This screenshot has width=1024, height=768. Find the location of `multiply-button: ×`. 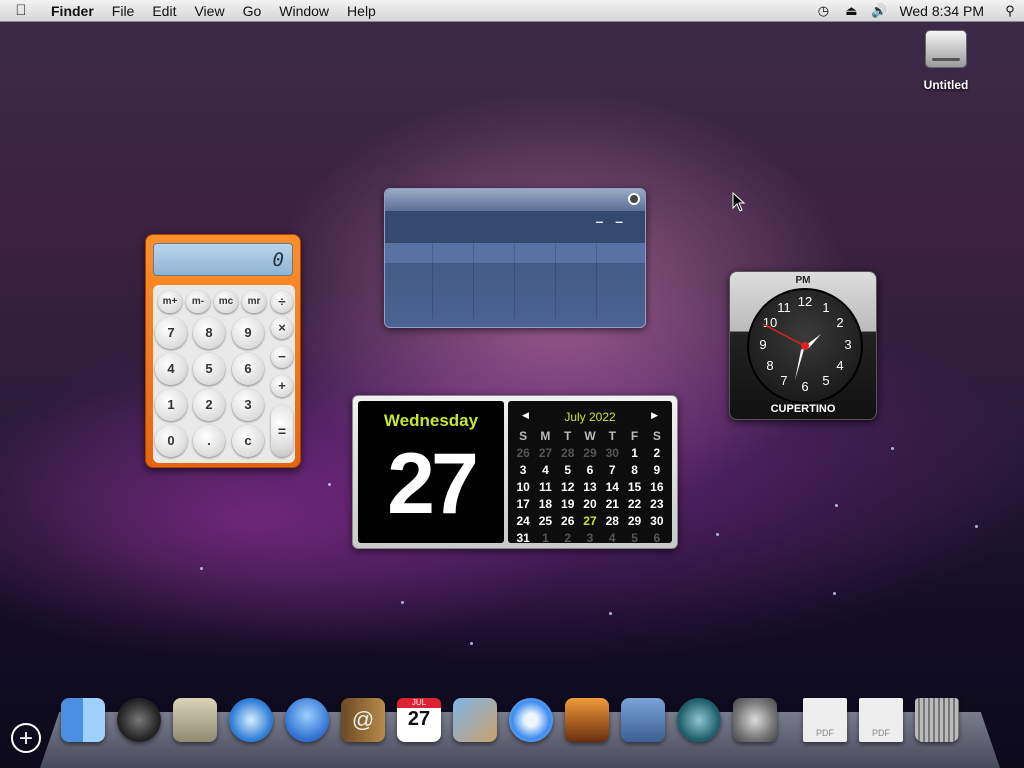

multiply-button: × is located at coordinates (282, 328).